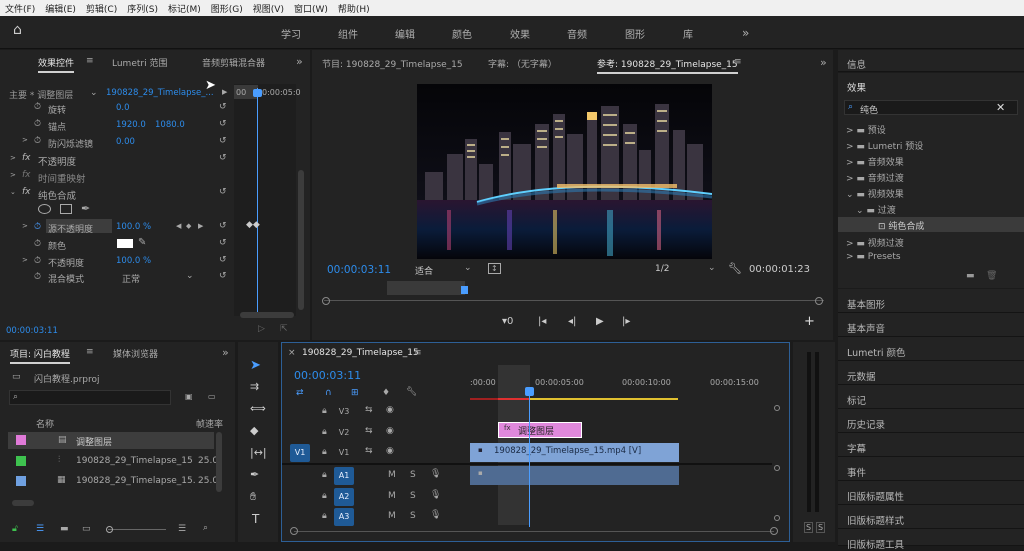 The width and height of the screenshot is (1024, 551). I want to click on label-color-swatch, so click(21, 440).